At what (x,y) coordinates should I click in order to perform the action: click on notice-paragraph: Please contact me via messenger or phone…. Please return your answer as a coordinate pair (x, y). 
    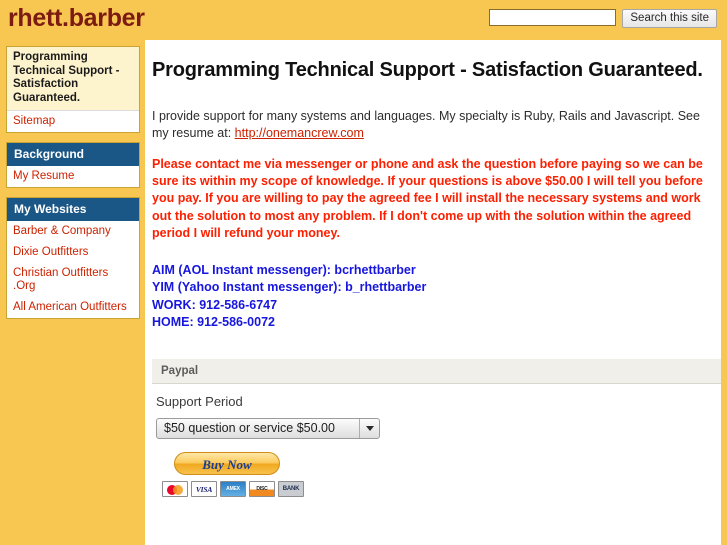
    Looking at the image, I should click on (427, 198).